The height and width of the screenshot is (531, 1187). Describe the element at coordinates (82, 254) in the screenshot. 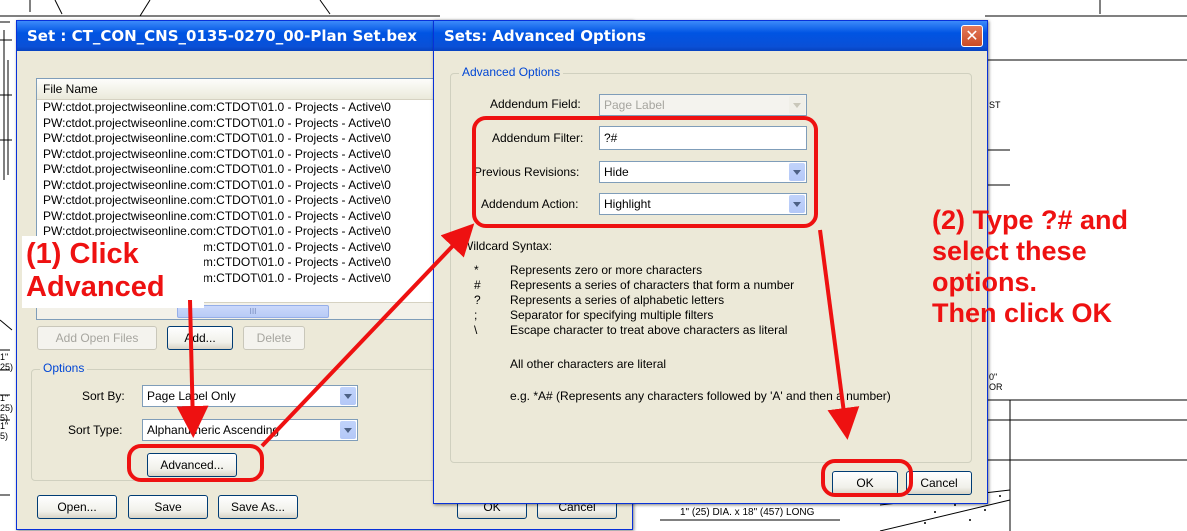

I see `annotation-step1-line1: (1) Click` at that location.